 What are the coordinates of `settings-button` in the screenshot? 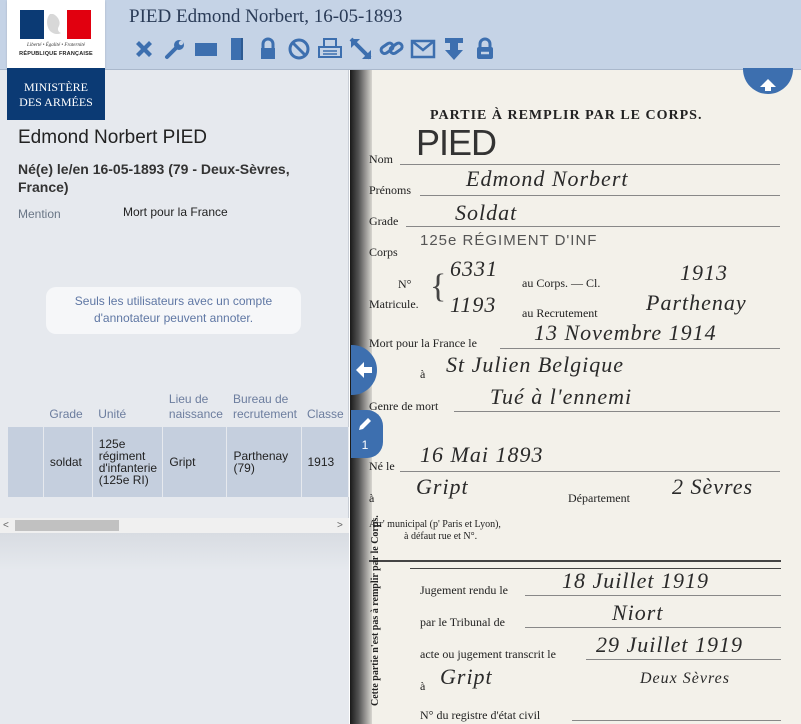 It's located at (174, 49).